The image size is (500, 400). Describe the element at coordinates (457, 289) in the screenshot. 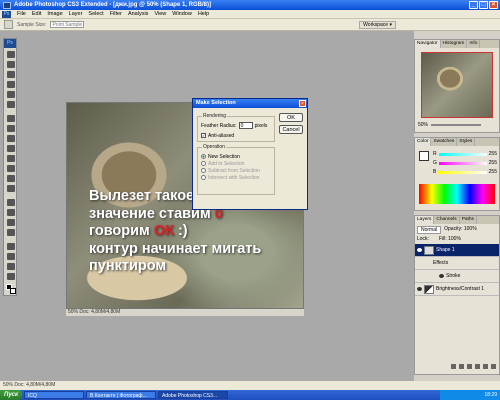

I see `layer-row-brightness-contrast: Brightness/Contrast 1` at that location.